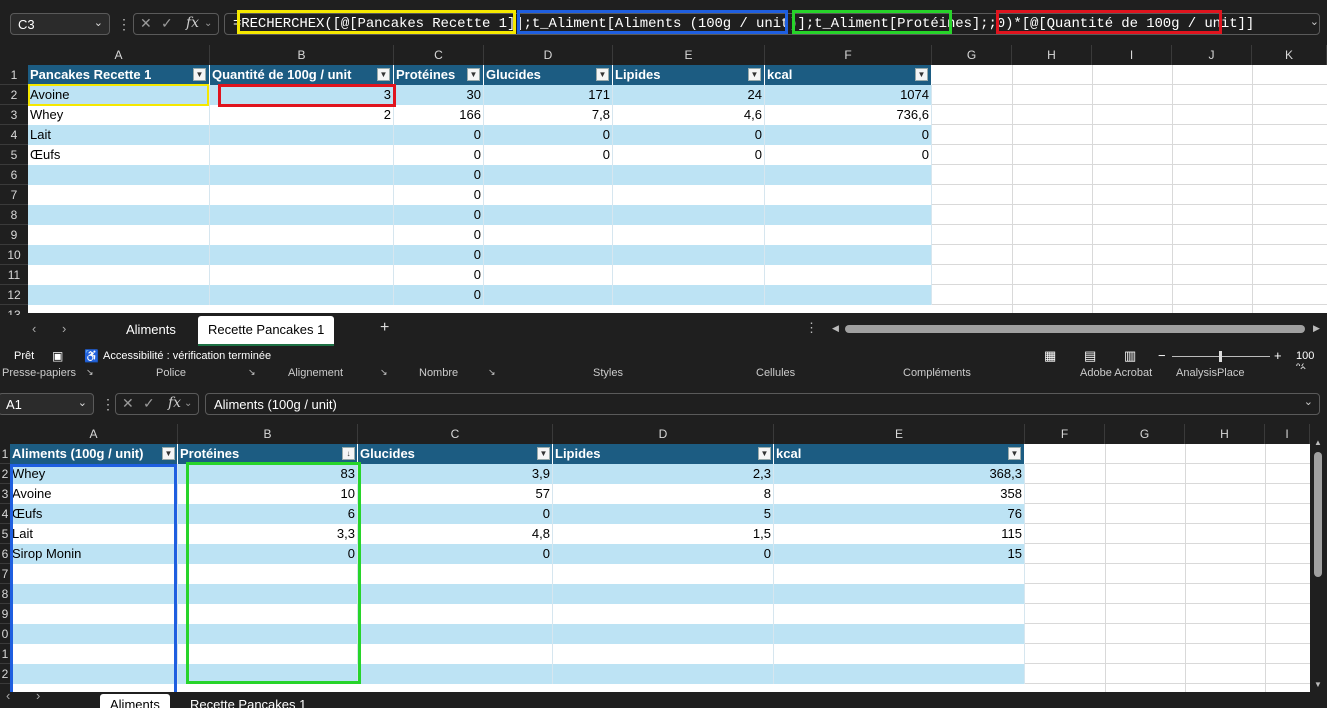 The image size is (1327, 708). I want to click on table-cell: 166, so click(439, 115).